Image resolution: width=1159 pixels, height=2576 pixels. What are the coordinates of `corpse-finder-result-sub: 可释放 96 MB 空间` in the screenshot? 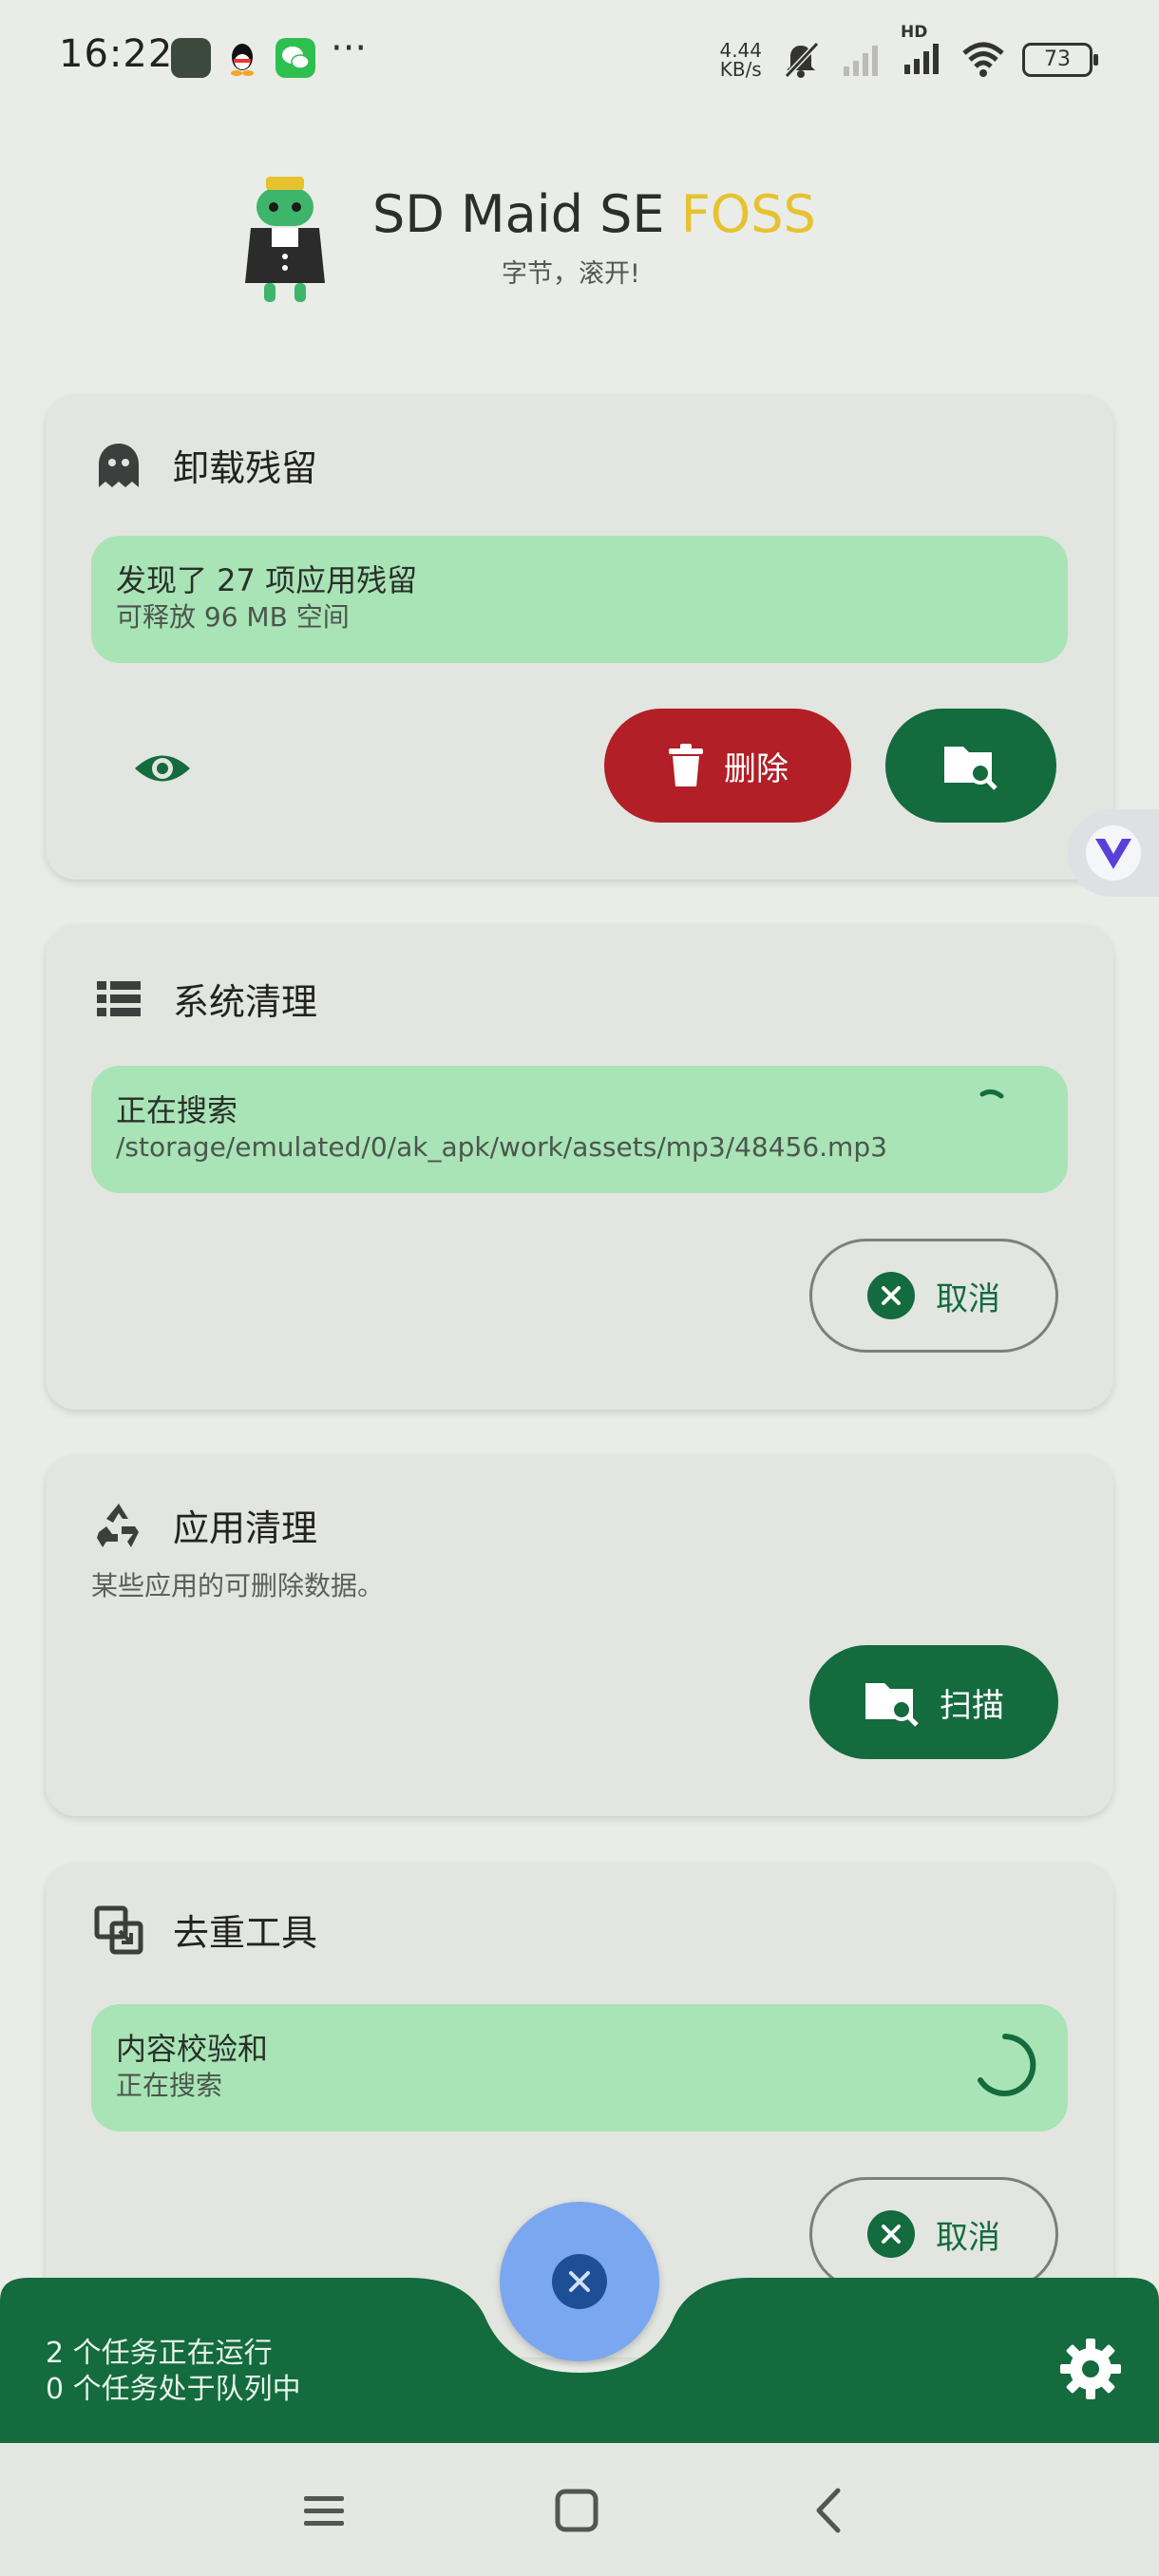 It's located at (233, 617).